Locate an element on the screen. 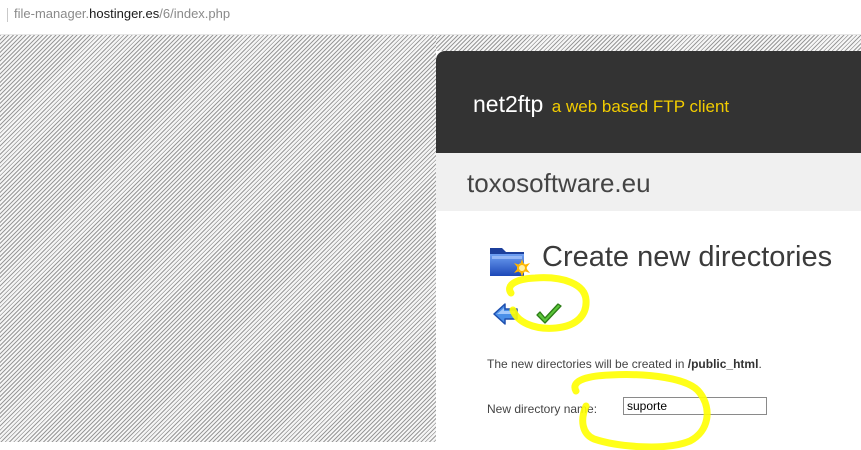 This screenshot has width=861, height=450. address-bar-divider is located at coordinates (7, 15).